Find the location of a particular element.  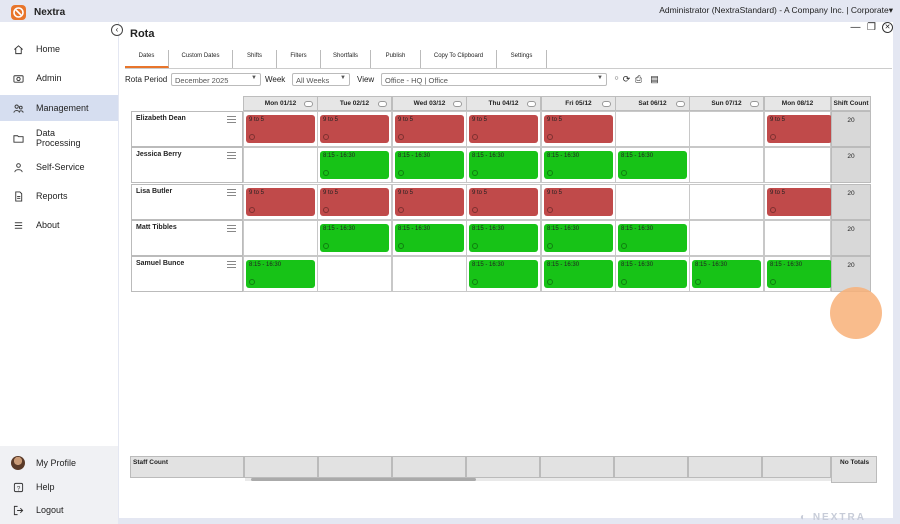

sidebar-item-logout: Logout is located at coordinates (59, 510).